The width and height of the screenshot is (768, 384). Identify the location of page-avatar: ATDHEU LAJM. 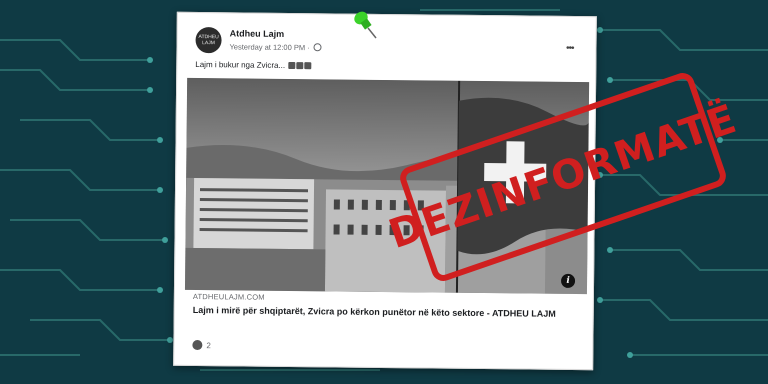
(208, 40).